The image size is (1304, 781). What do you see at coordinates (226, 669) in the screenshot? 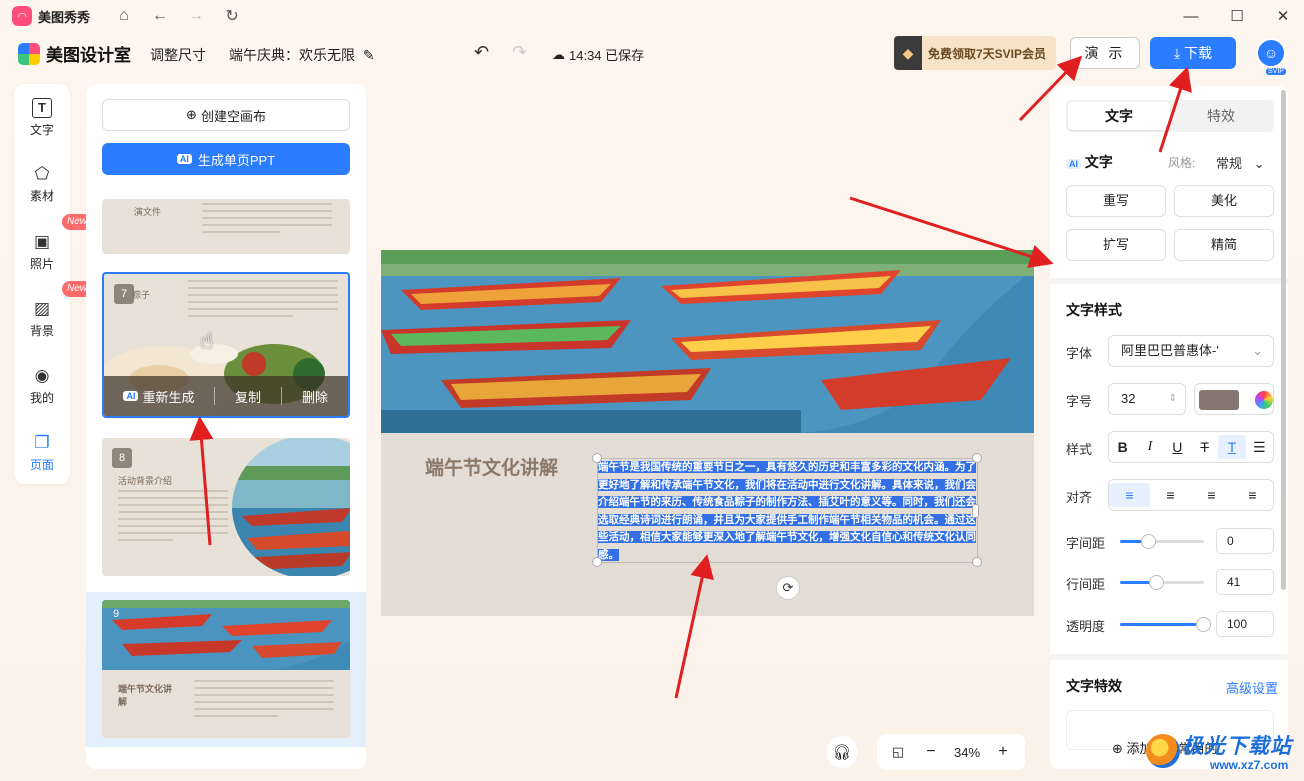
I see `page-thumbnail-current: 9 端午节文化讲解` at bounding box center [226, 669].